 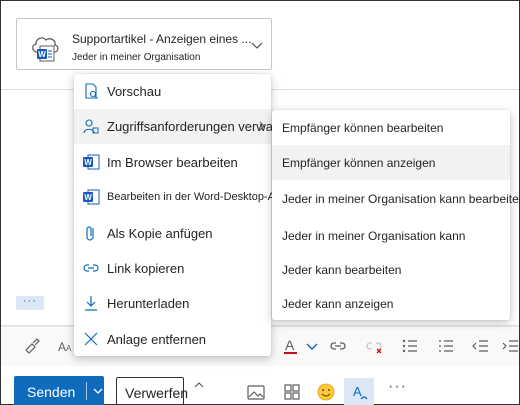 I want to click on menu-item-label: Herunterladen, so click(x=148, y=303).